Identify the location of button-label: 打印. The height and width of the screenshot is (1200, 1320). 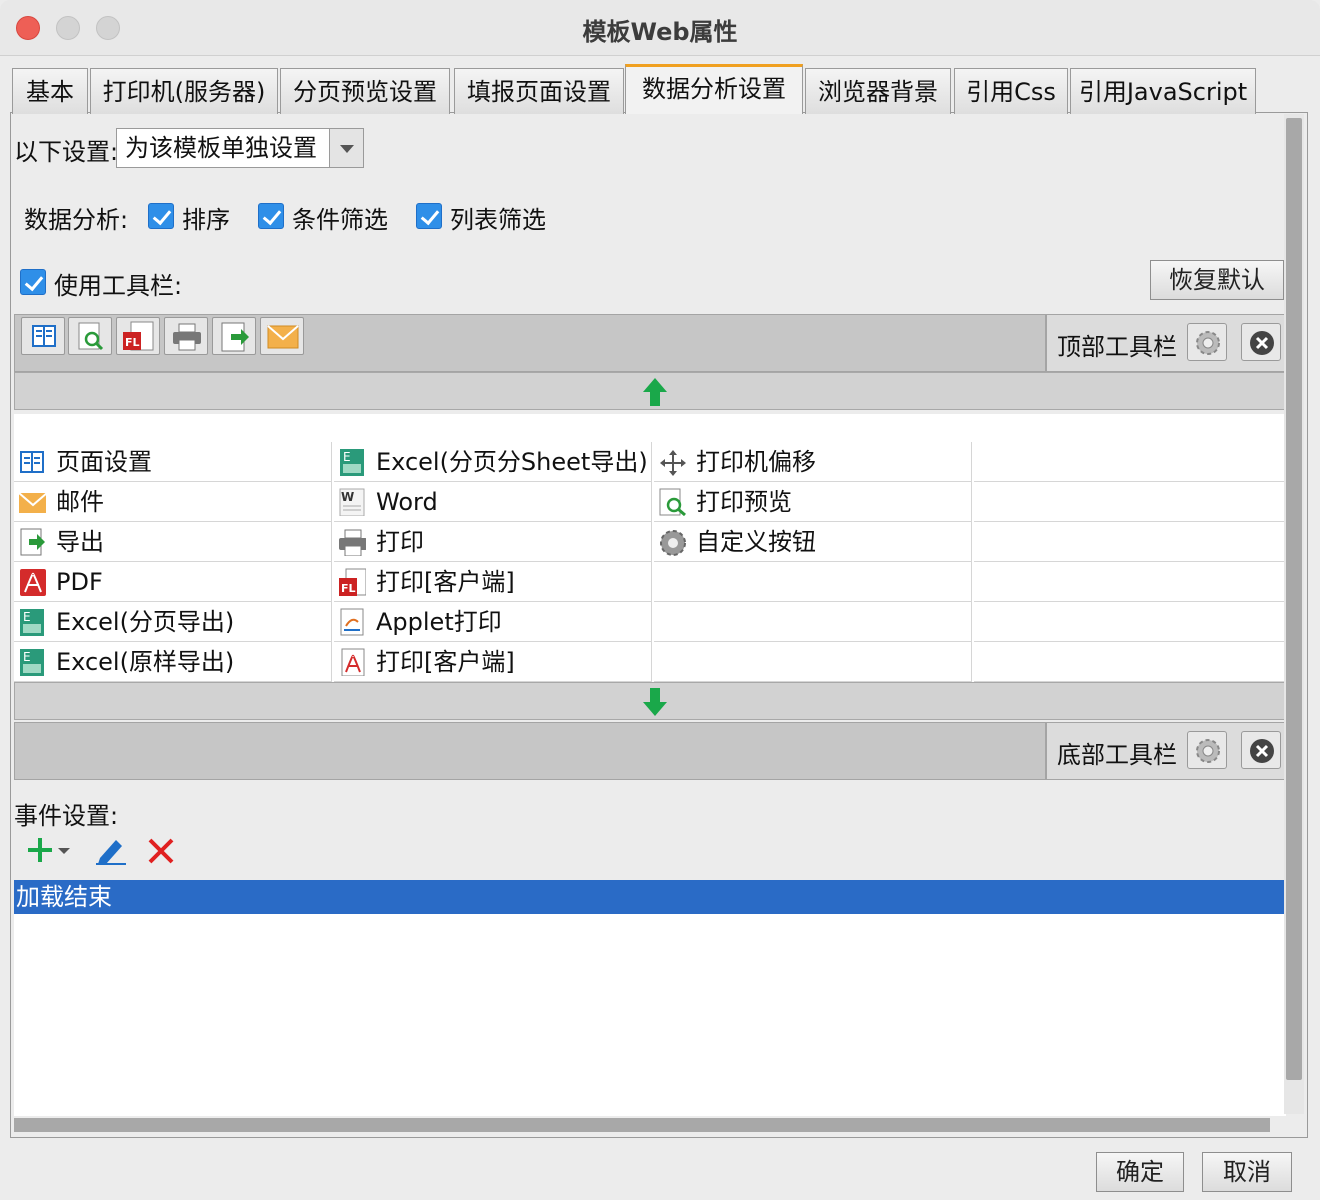
(400, 542).